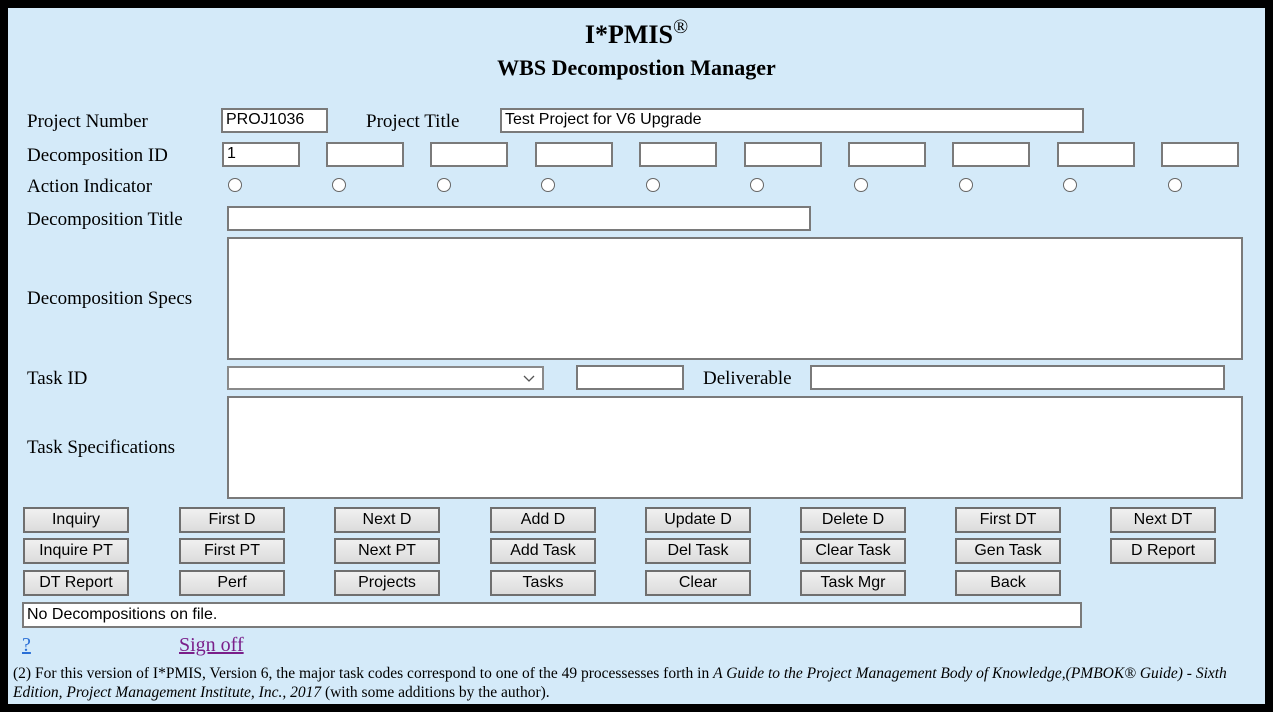  I want to click on task-specifications-label: Task Specifications, so click(101, 447).